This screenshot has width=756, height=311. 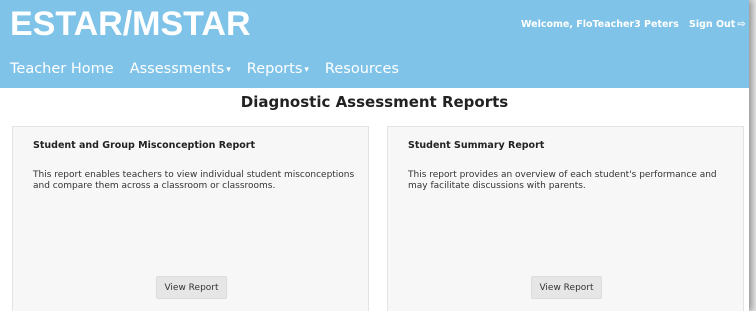 I want to click on welcome-text: Welcome, FloTeacher3 Peters, so click(x=600, y=24).